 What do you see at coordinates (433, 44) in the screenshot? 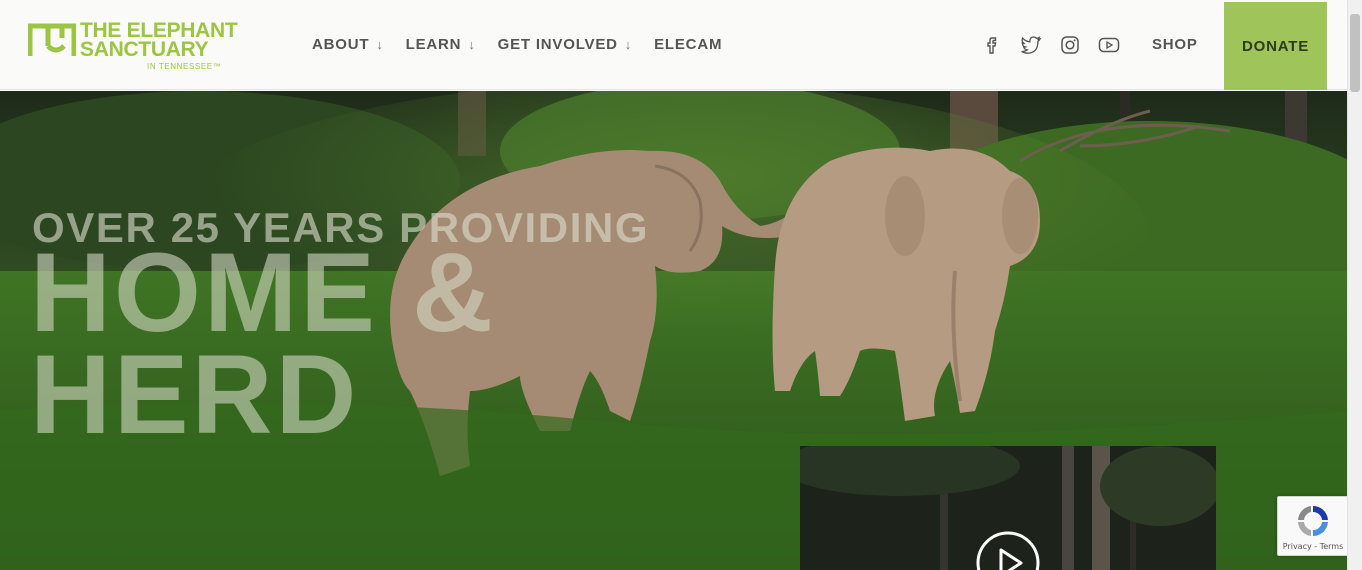
I see `nav-learn-label: LEARN` at bounding box center [433, 44].